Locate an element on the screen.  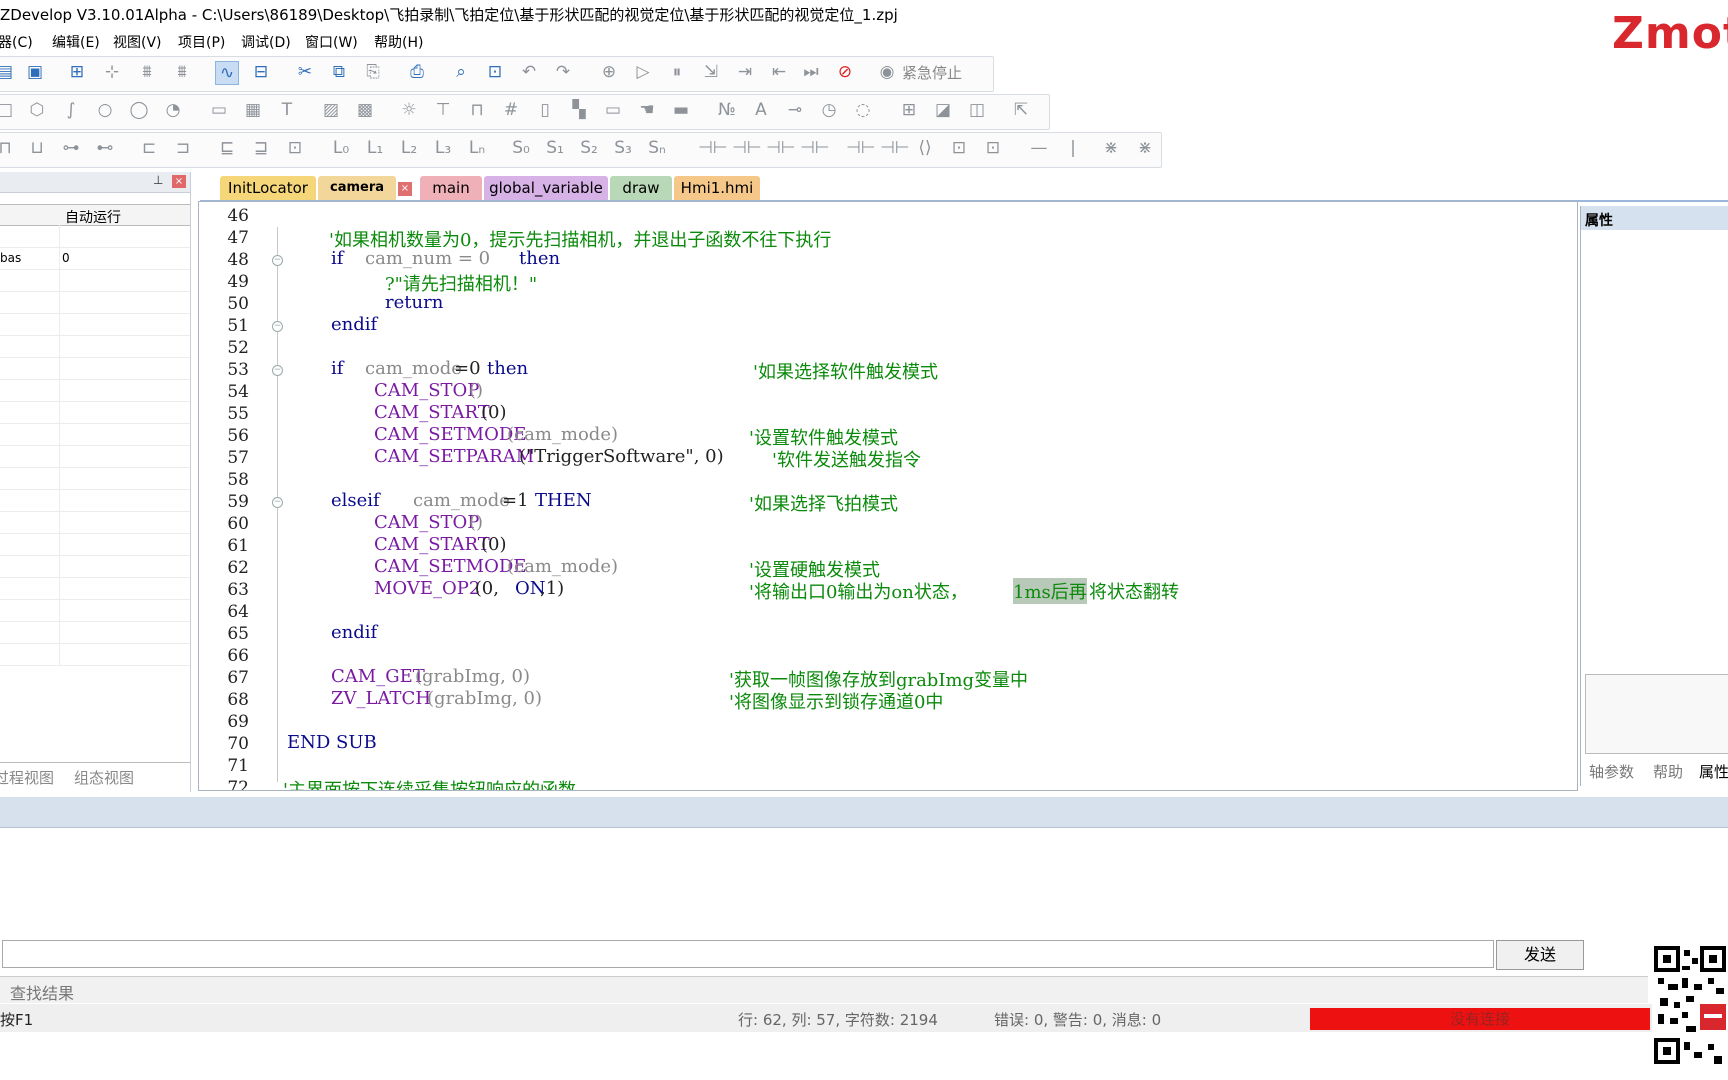
cut-icon: ✂ is located at coordinates (305, 72).